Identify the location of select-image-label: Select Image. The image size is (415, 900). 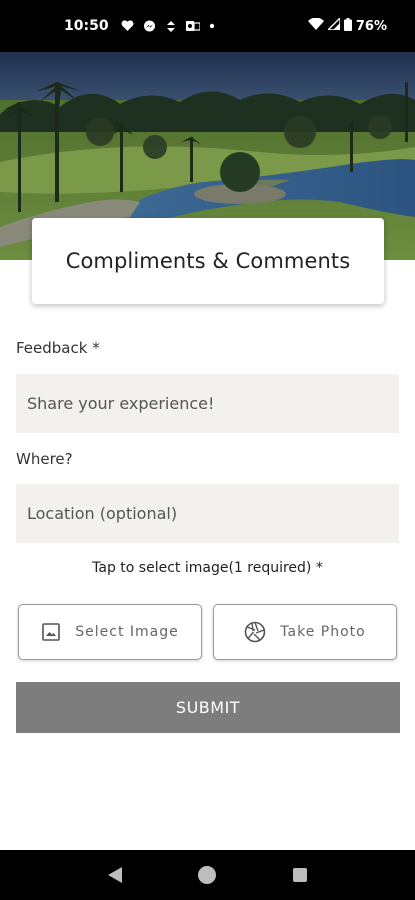
(127, 632).